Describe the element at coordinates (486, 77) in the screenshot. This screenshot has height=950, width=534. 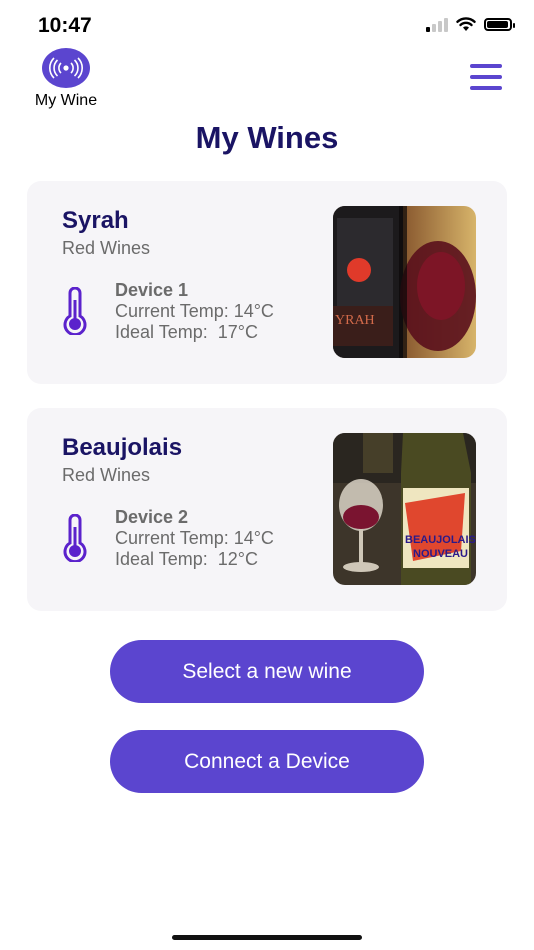
I see `hamburger-icon` at that location.